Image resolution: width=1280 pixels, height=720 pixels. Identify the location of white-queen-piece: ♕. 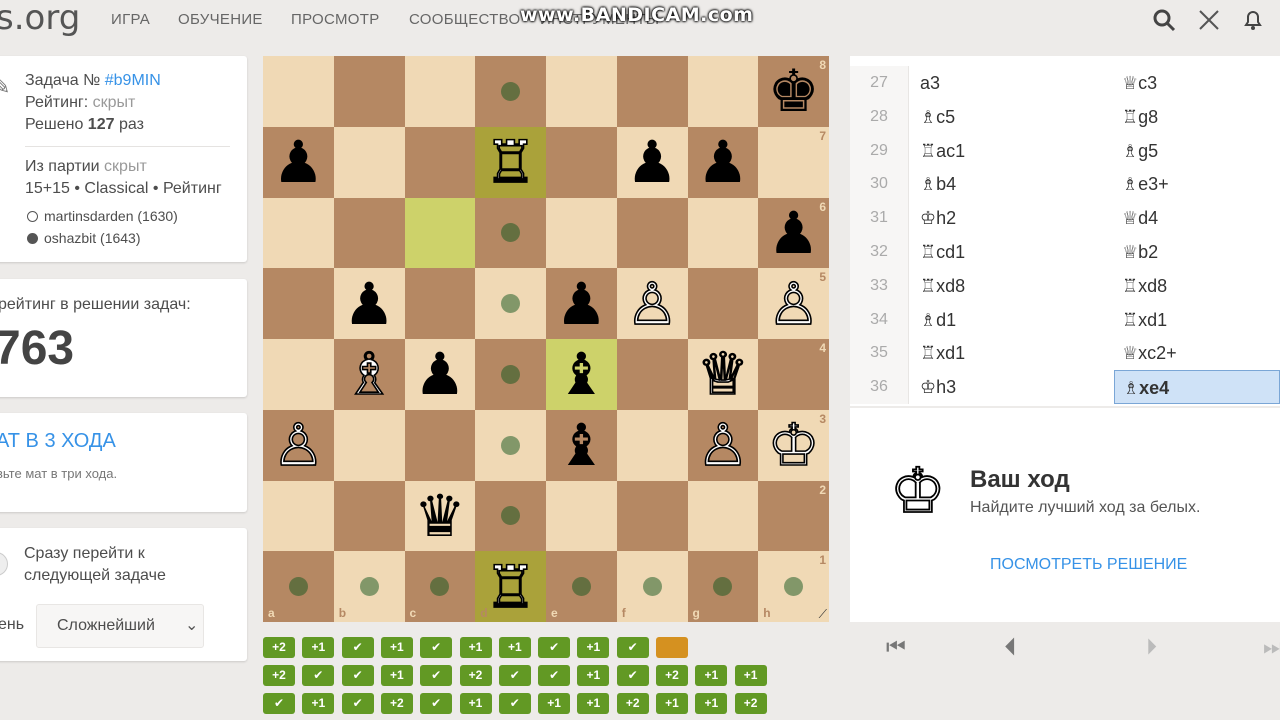
(723, 375).